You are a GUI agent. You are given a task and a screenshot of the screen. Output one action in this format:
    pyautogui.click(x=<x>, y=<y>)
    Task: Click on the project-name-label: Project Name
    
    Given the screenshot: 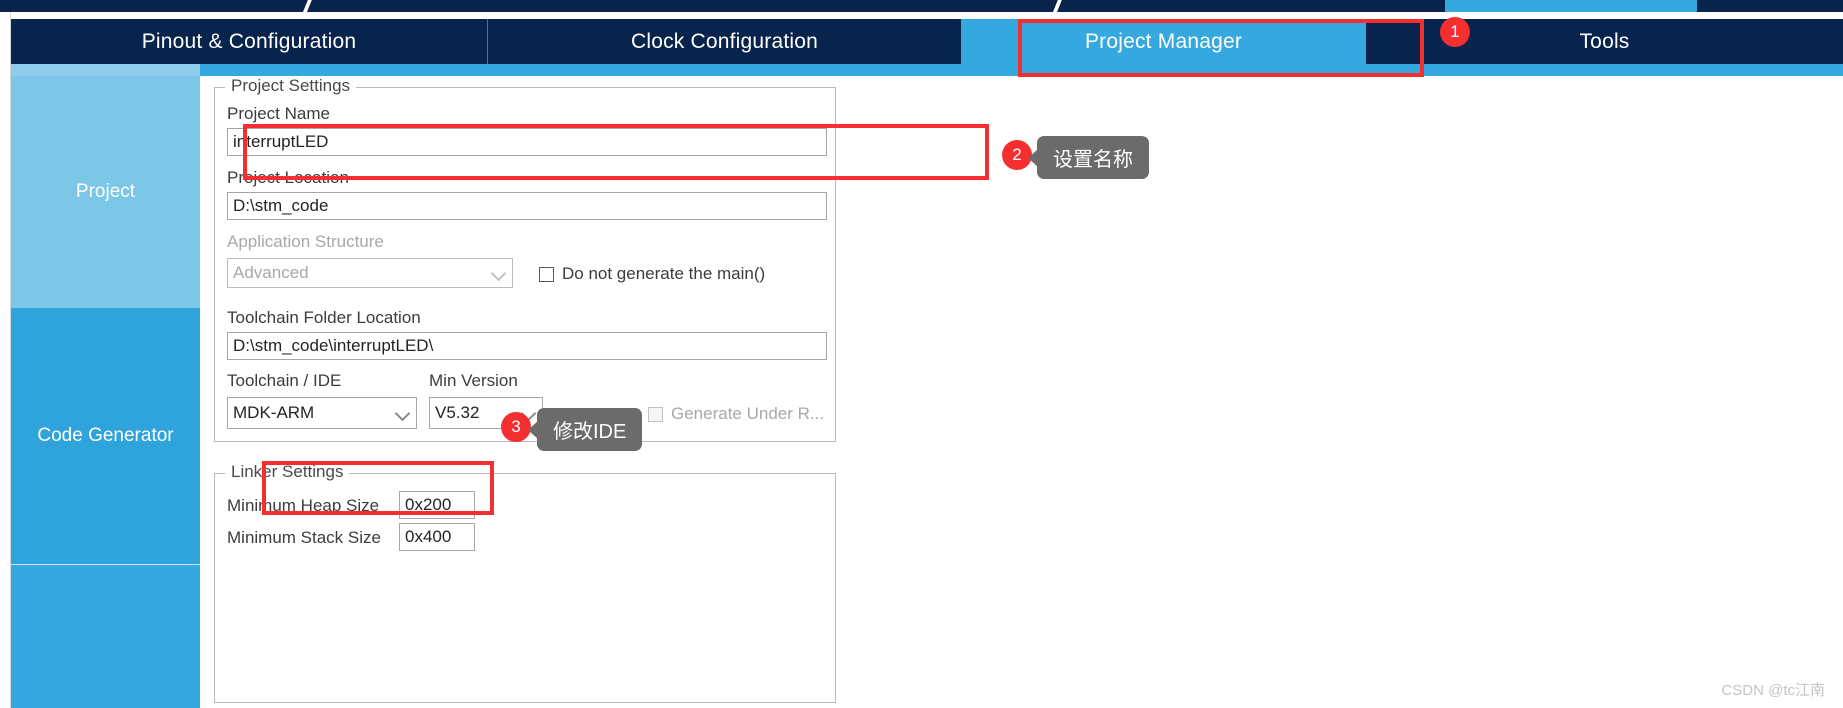 What is the action you would take?
    pyautogui.click(x=278, y=113)
    